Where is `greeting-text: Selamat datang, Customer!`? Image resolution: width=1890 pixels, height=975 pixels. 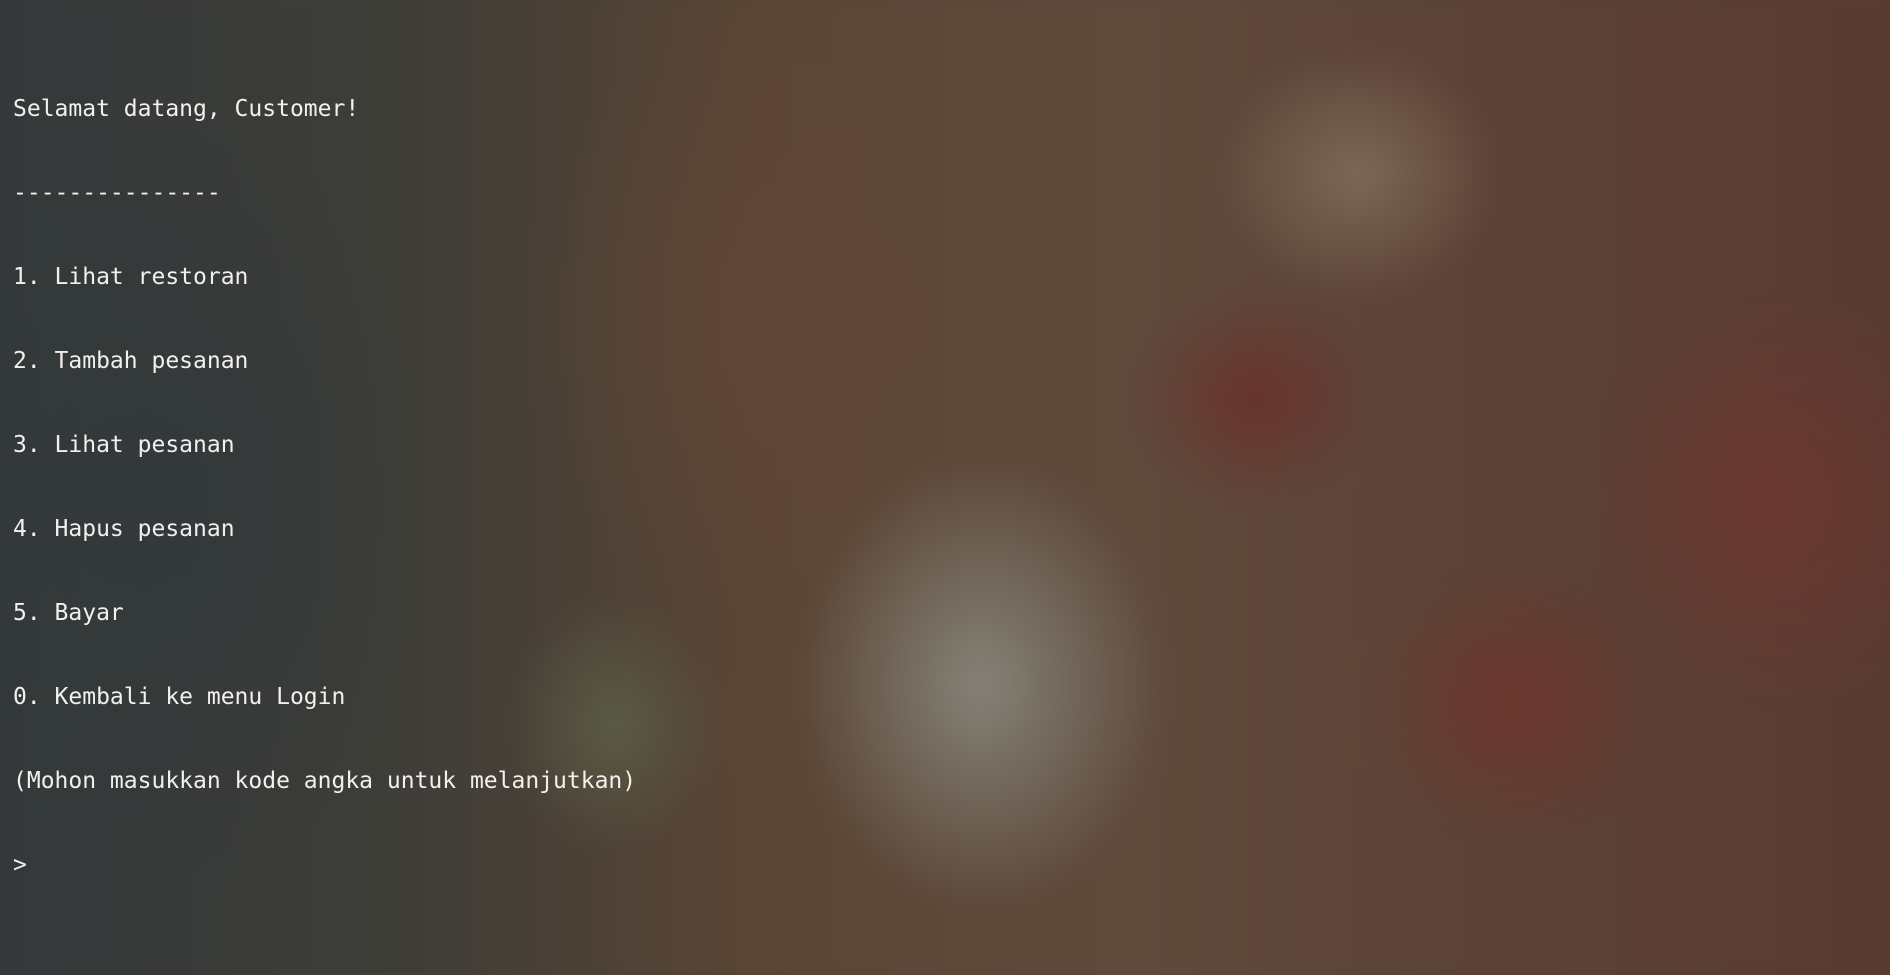 greeting-text: Selamat datang, Customer! is located at coordinates (186, 109).